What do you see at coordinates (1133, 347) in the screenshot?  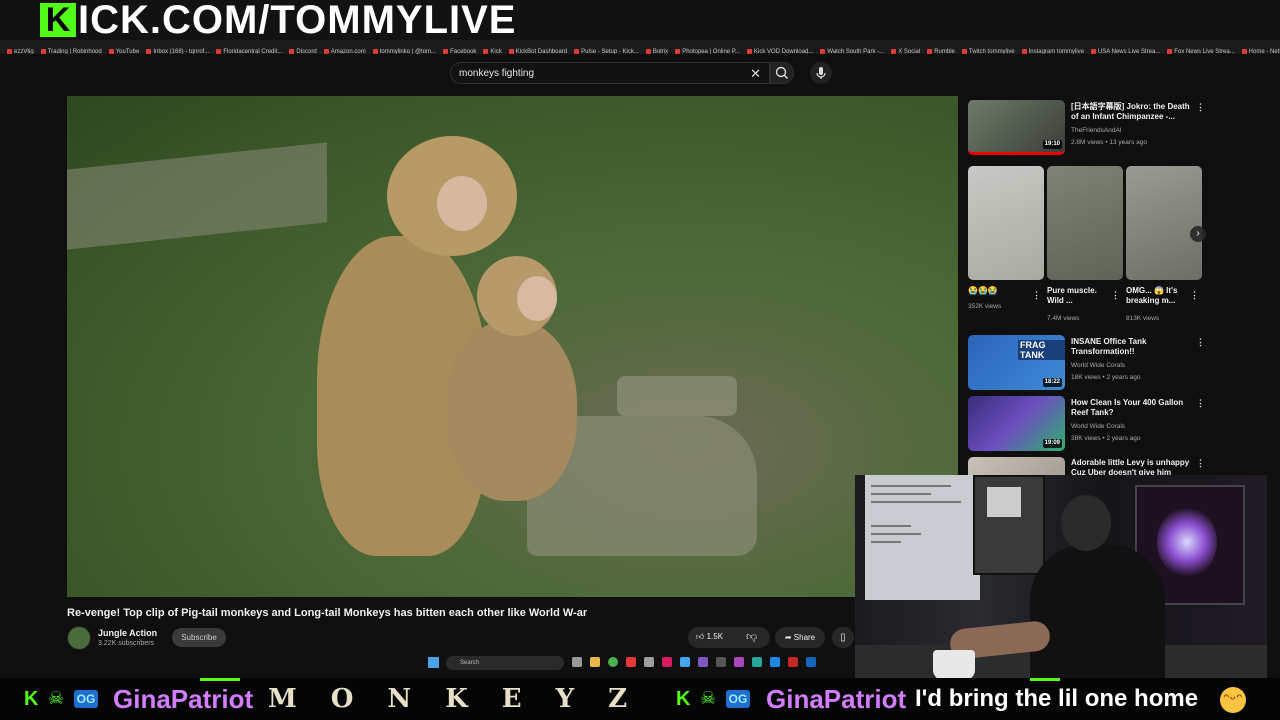 I see `video-title: INSANE Office Tank Transformation!!` at bounding box center [1133, 347].